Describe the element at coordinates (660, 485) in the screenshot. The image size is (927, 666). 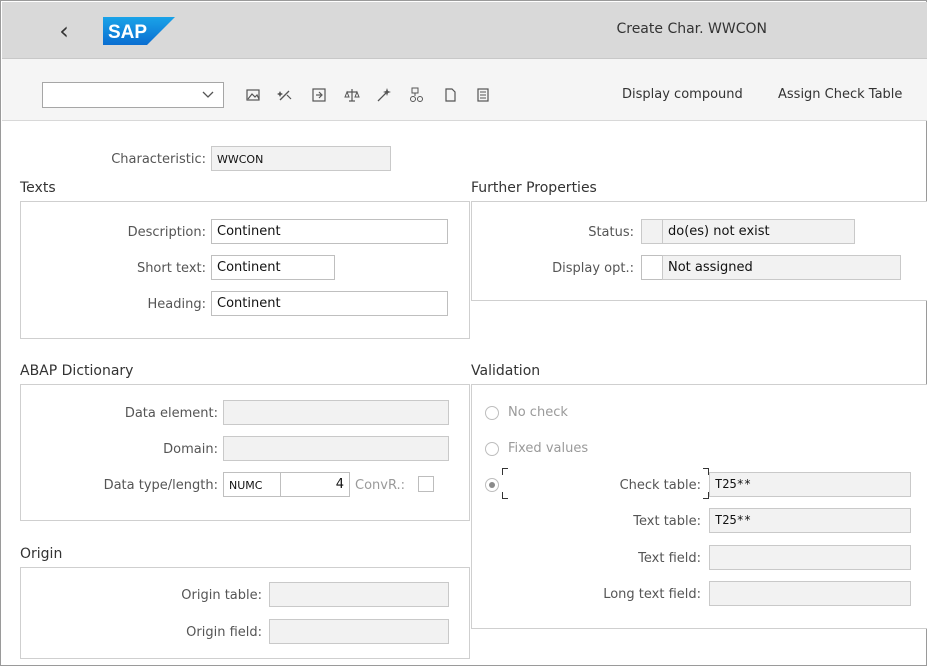
I see `check-table-label: Check table:` at that location.